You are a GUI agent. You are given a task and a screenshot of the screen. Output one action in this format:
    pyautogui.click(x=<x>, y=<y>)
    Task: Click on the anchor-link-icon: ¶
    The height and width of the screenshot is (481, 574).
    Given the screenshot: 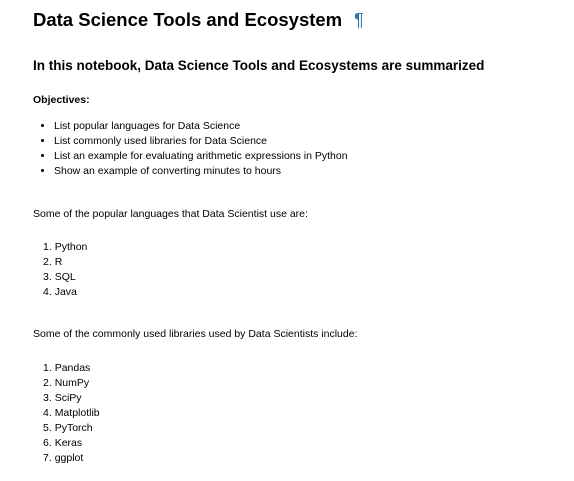 What is the action you would take?
    pyautogui.click(x=359, y=20)
    